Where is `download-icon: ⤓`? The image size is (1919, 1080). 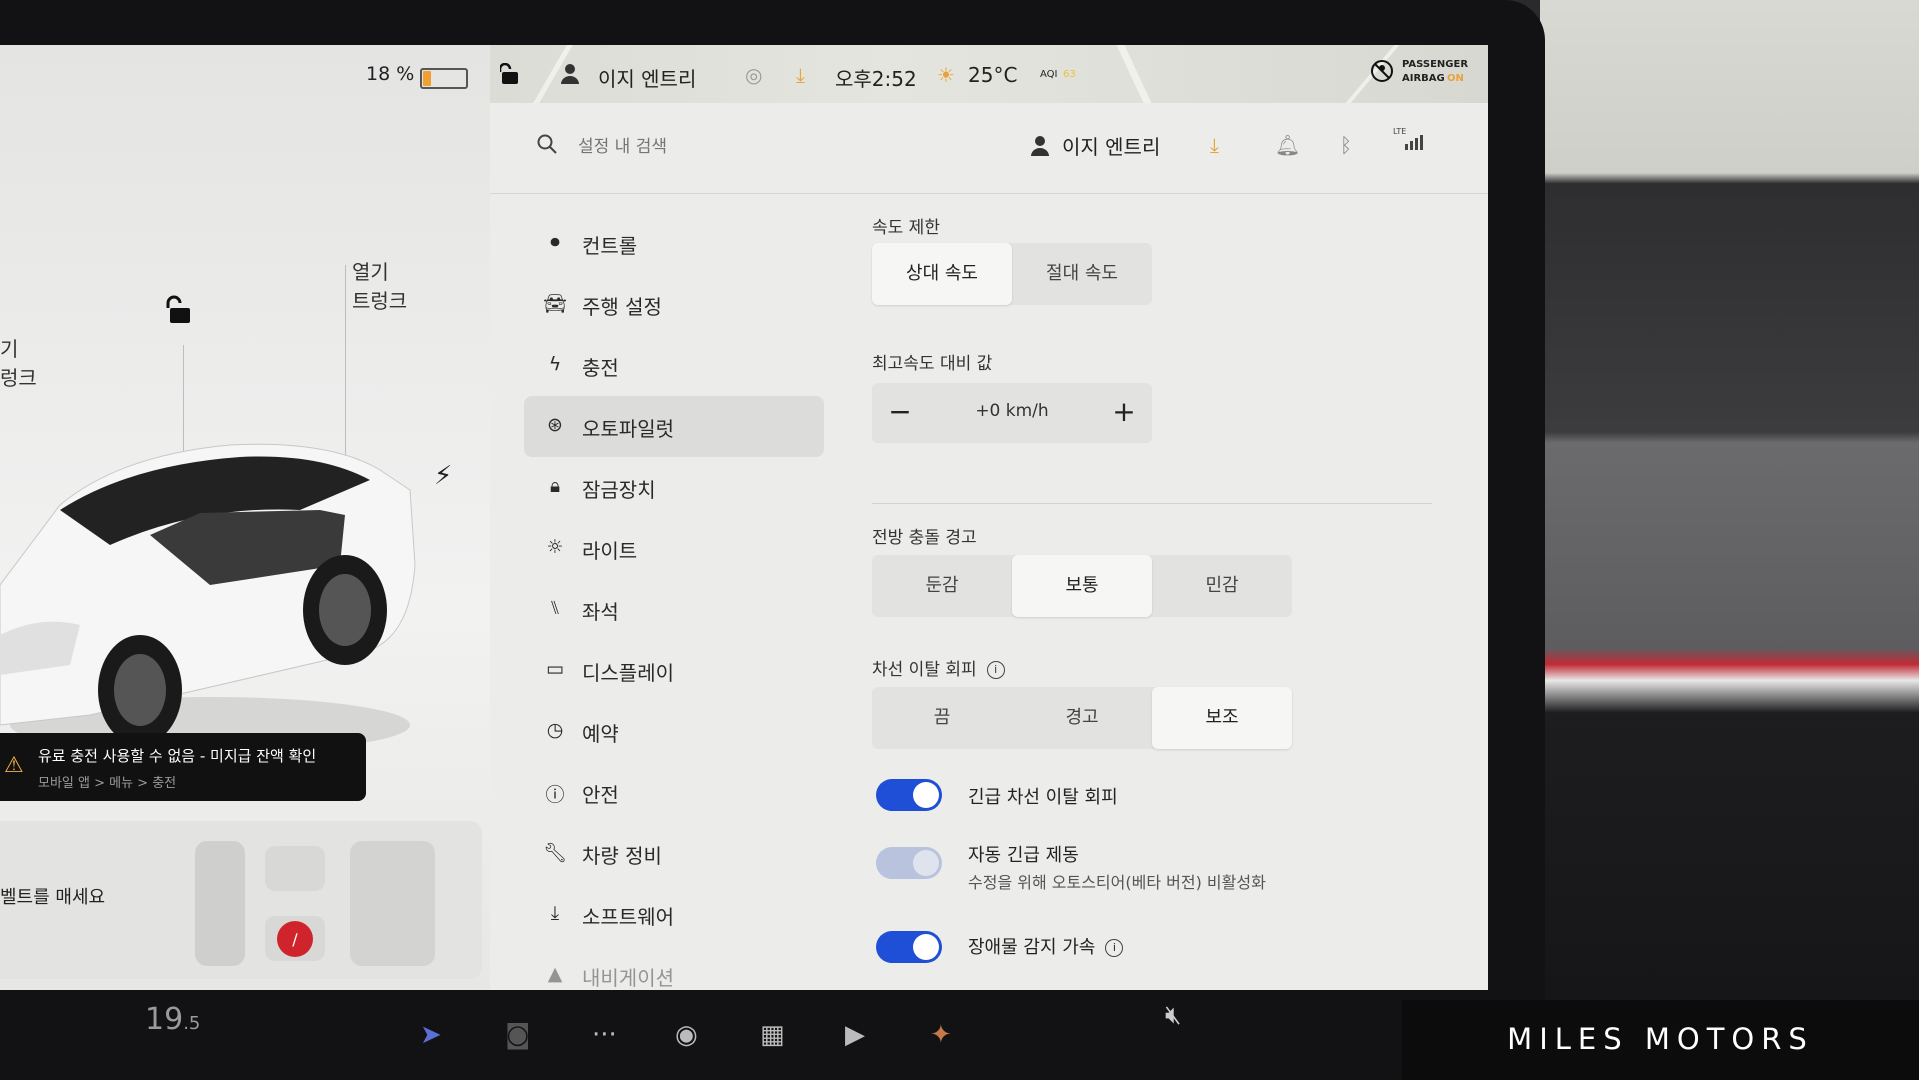
download-icon: ⤓ is located at coordinates (1214, 145).